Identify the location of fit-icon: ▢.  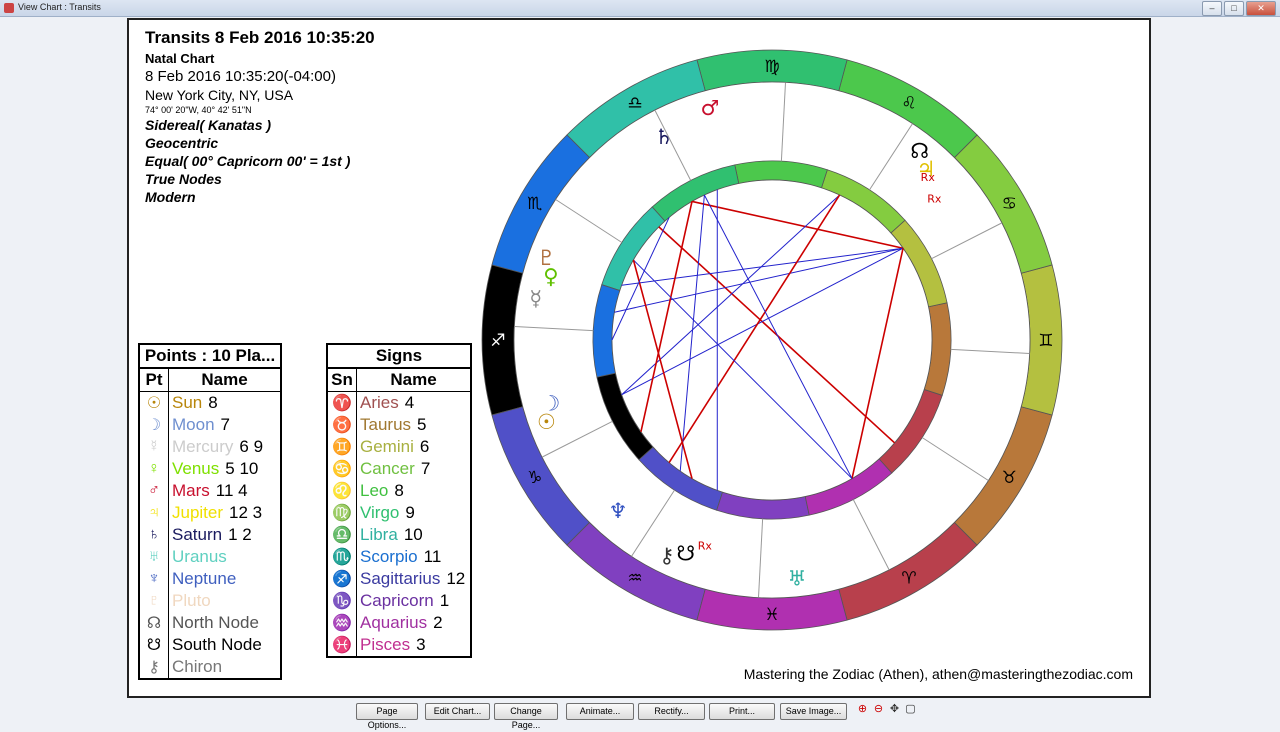
(910, 709).